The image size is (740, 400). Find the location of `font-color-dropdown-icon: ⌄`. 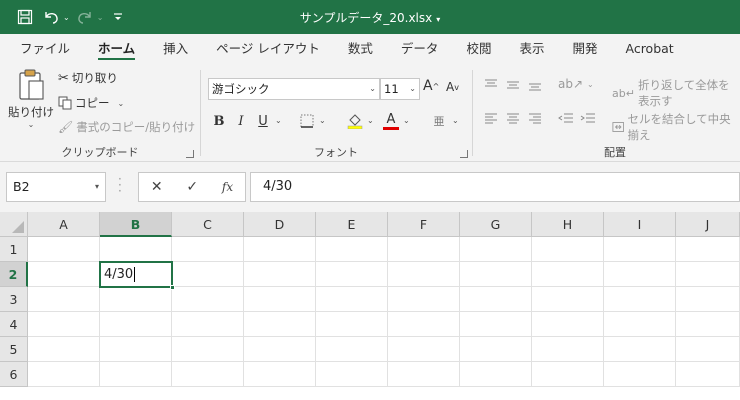

font-color-dropdown-icon: ⌄ is located at coordinates (406, 120).